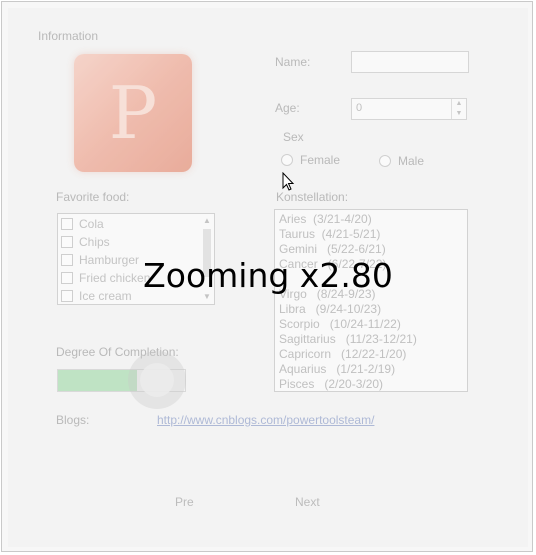 The image size is (536, 555). Describe the element at coordinates (265, 420) in the screenshot. I see `blog-link: http://www.cnblogs.com/powertoolsteam/` at that location.